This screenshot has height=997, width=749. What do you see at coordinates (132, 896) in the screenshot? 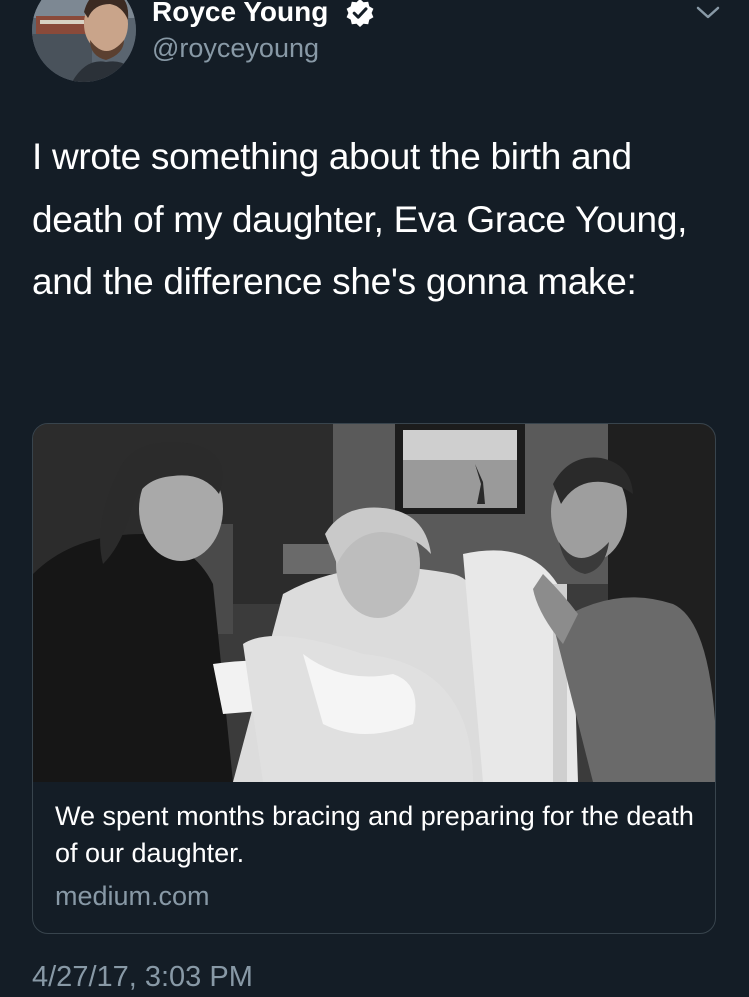
I see `card-domain: medium.com` at bounding box center [132, 896].